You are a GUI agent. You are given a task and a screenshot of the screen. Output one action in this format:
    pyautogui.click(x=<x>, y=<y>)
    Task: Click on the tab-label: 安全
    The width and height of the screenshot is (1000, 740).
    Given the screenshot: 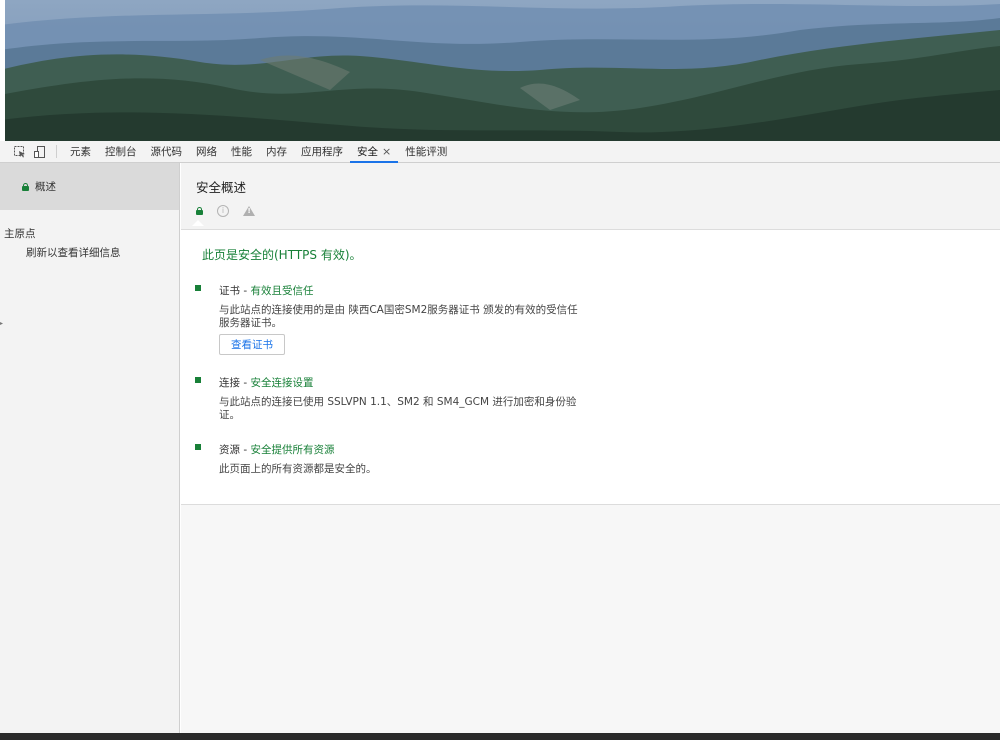 What is the action you would take?
    pyautogui.click(x=367, y=152)
    